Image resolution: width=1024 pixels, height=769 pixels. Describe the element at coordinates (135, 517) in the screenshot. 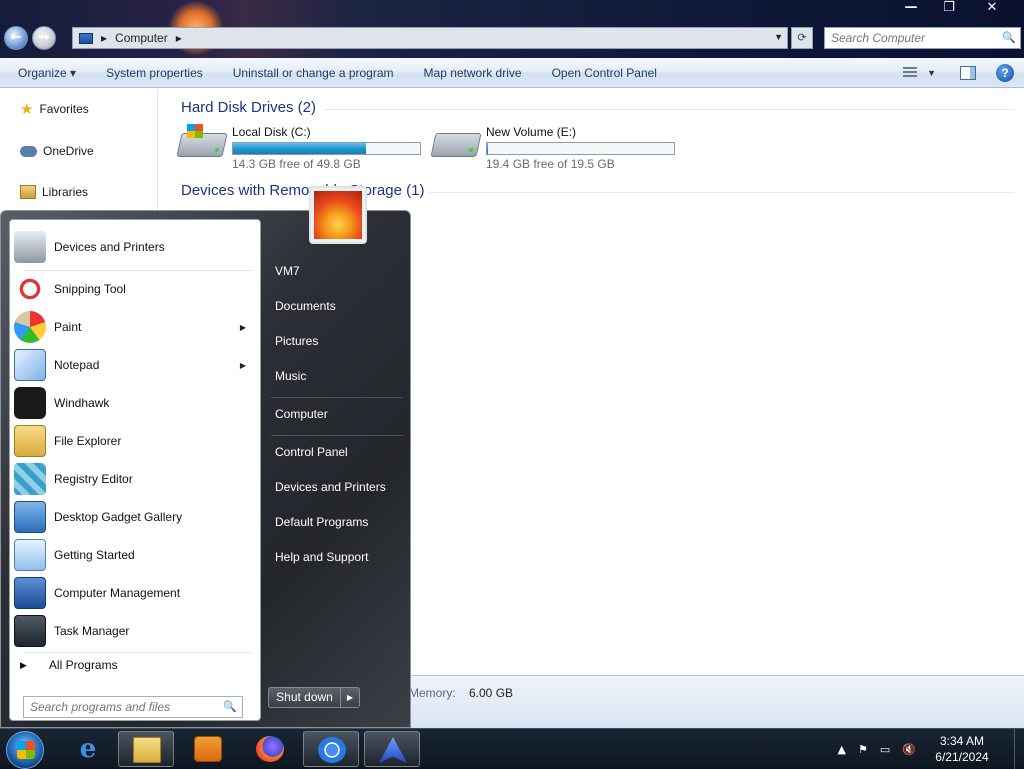

I see `program-desktop-gadget-gallery: Desktop Gadget Gallery` at that location.